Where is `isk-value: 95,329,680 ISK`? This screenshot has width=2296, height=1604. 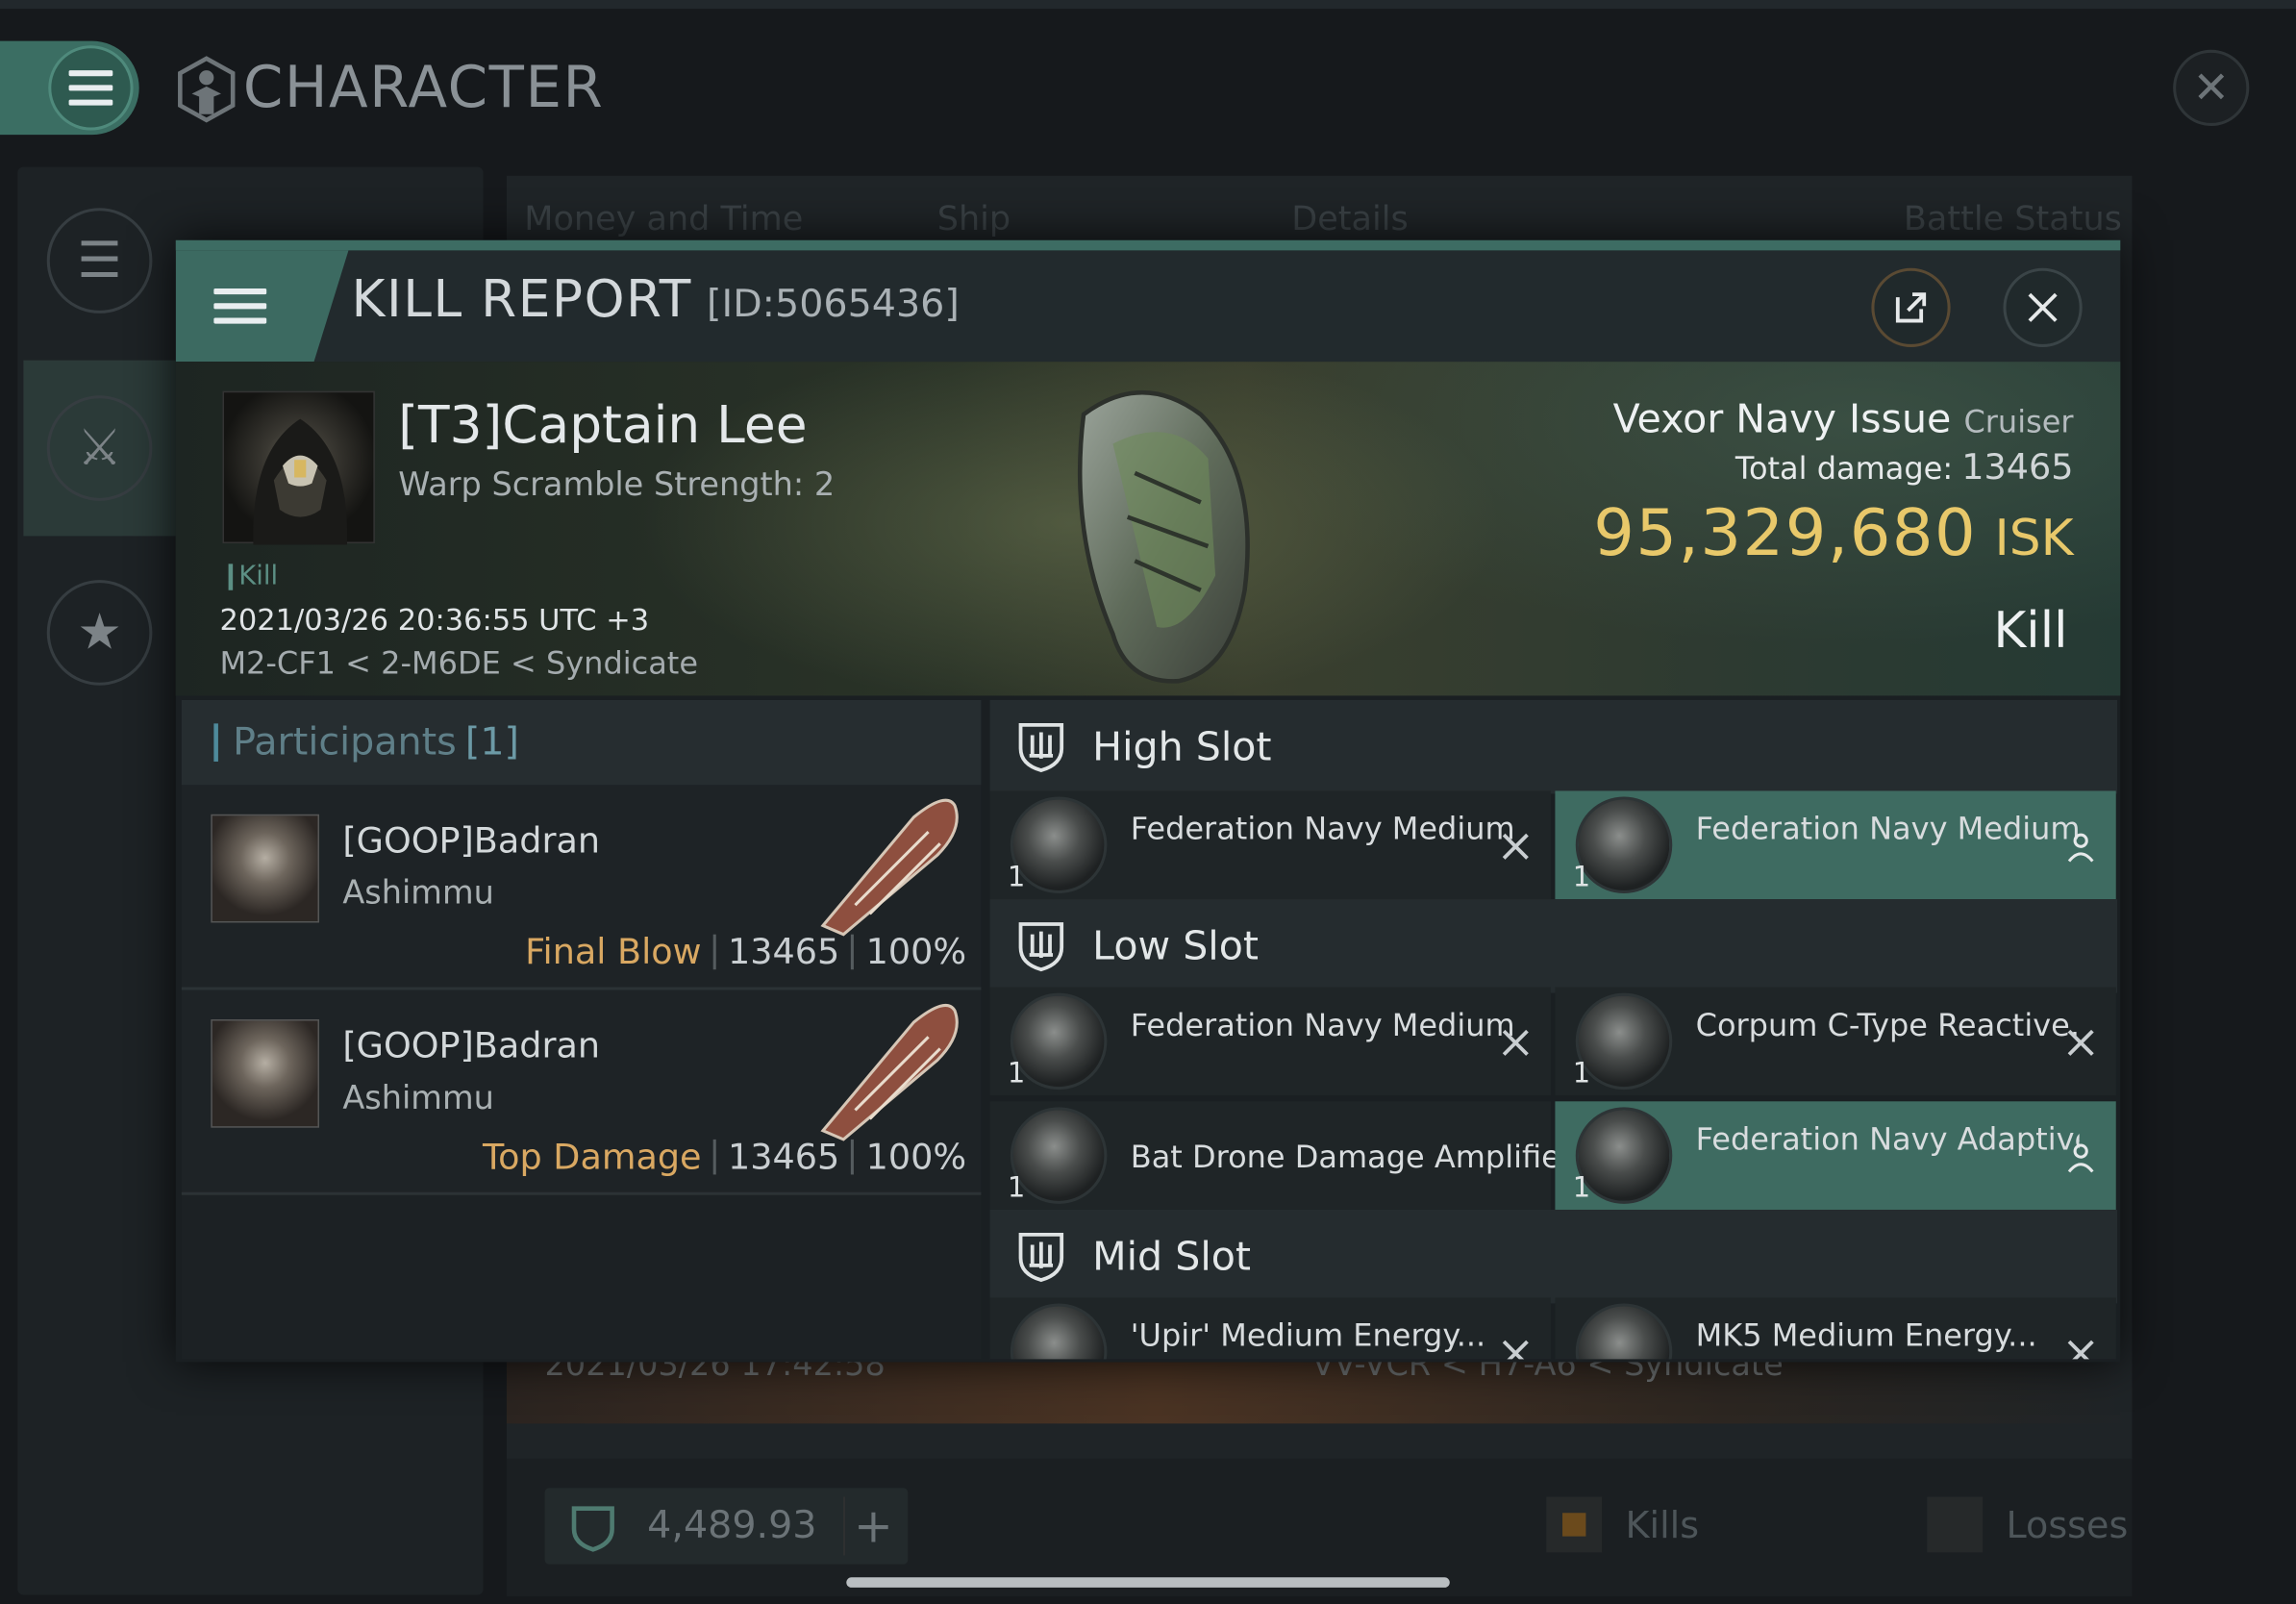
isk-value: 95,329,680 ISK is located at coordinates (1833, 533).